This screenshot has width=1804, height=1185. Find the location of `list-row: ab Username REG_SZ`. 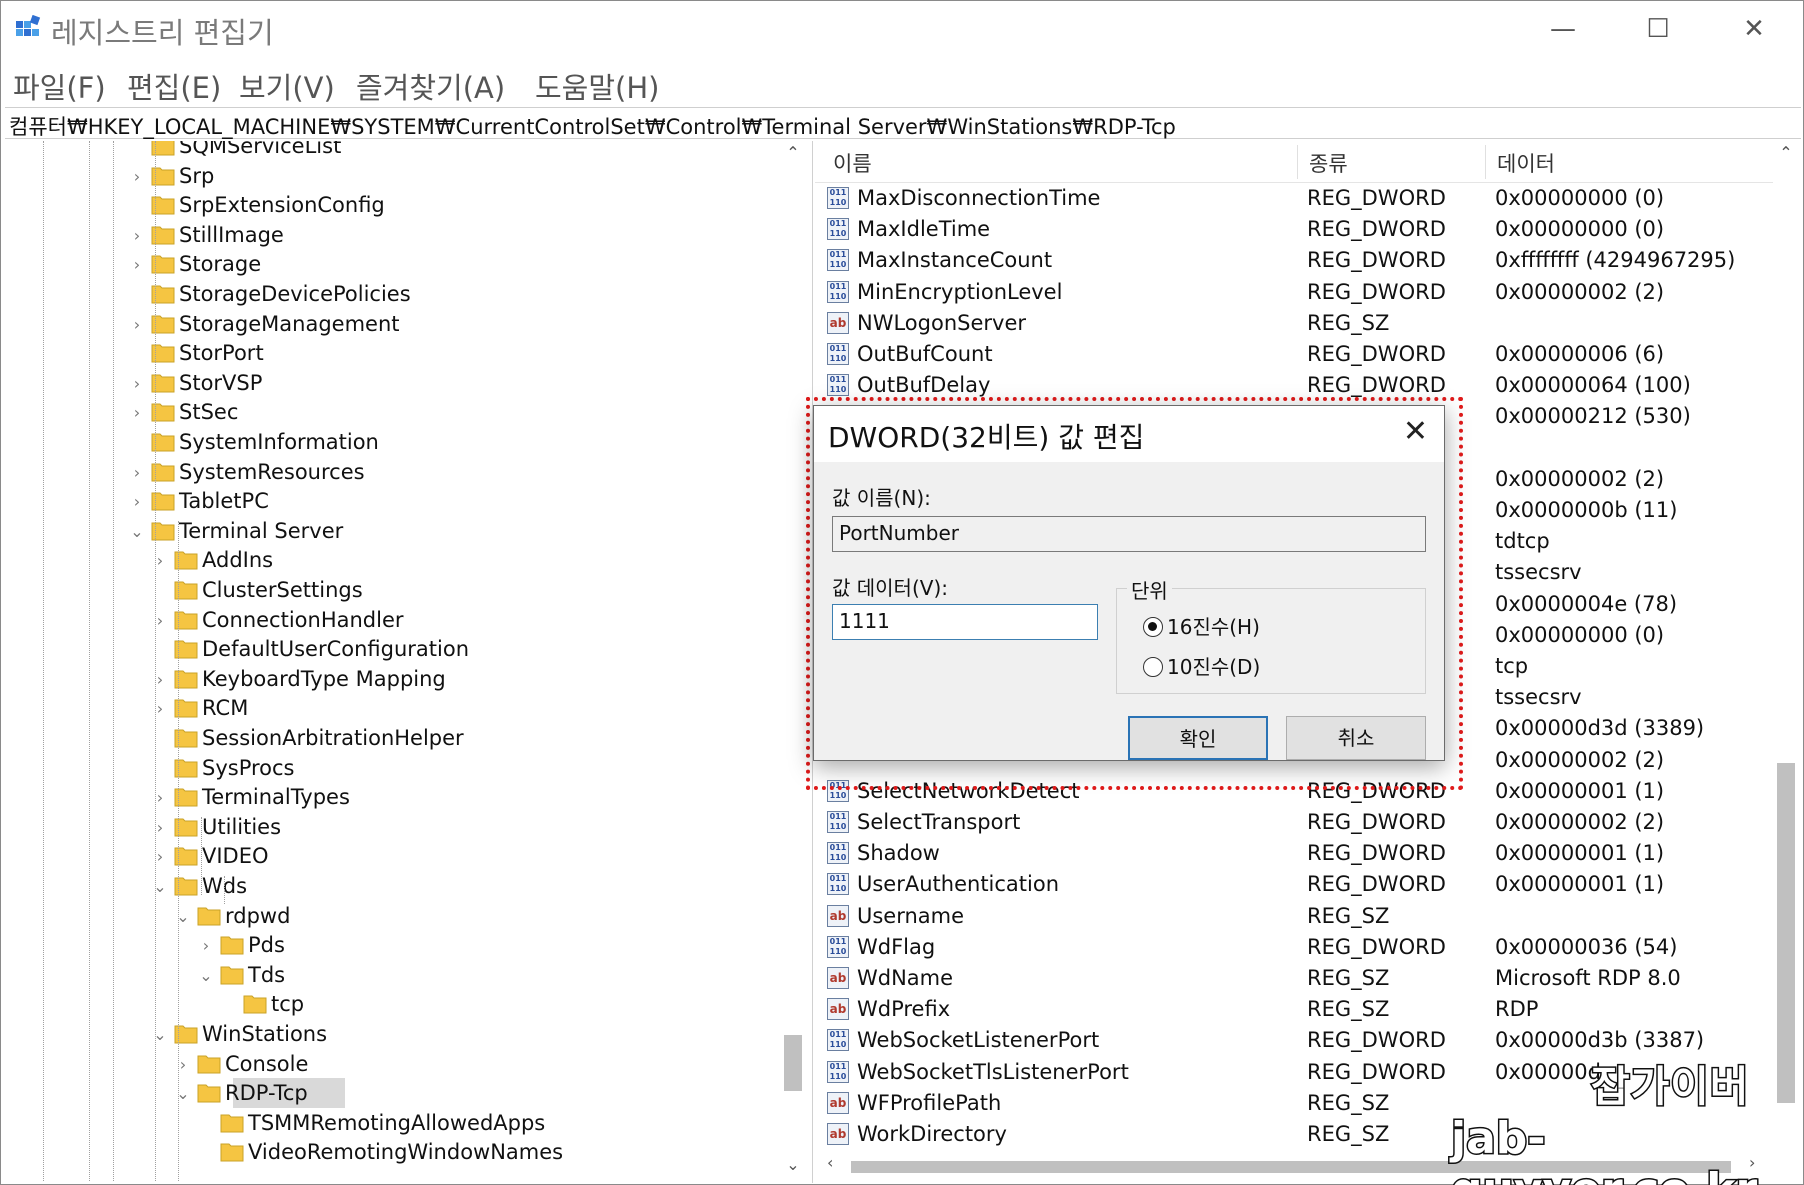

list-row: ab Username REG_SZ is located at coordinates (1294, 918).